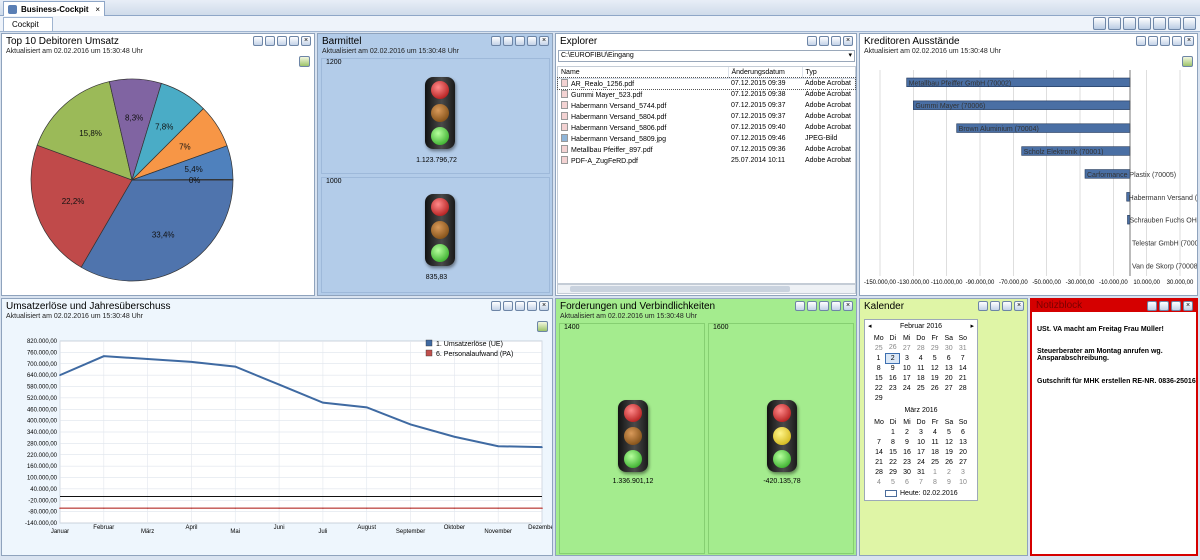  Describe the element at coordinates (963, 368) in the screenshot. I see `calendar-day: 14` at that location.